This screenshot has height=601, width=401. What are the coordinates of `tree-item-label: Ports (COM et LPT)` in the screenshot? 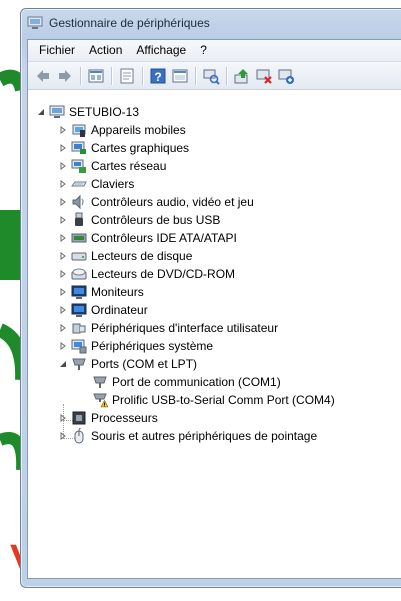 It's located at (144, 364).